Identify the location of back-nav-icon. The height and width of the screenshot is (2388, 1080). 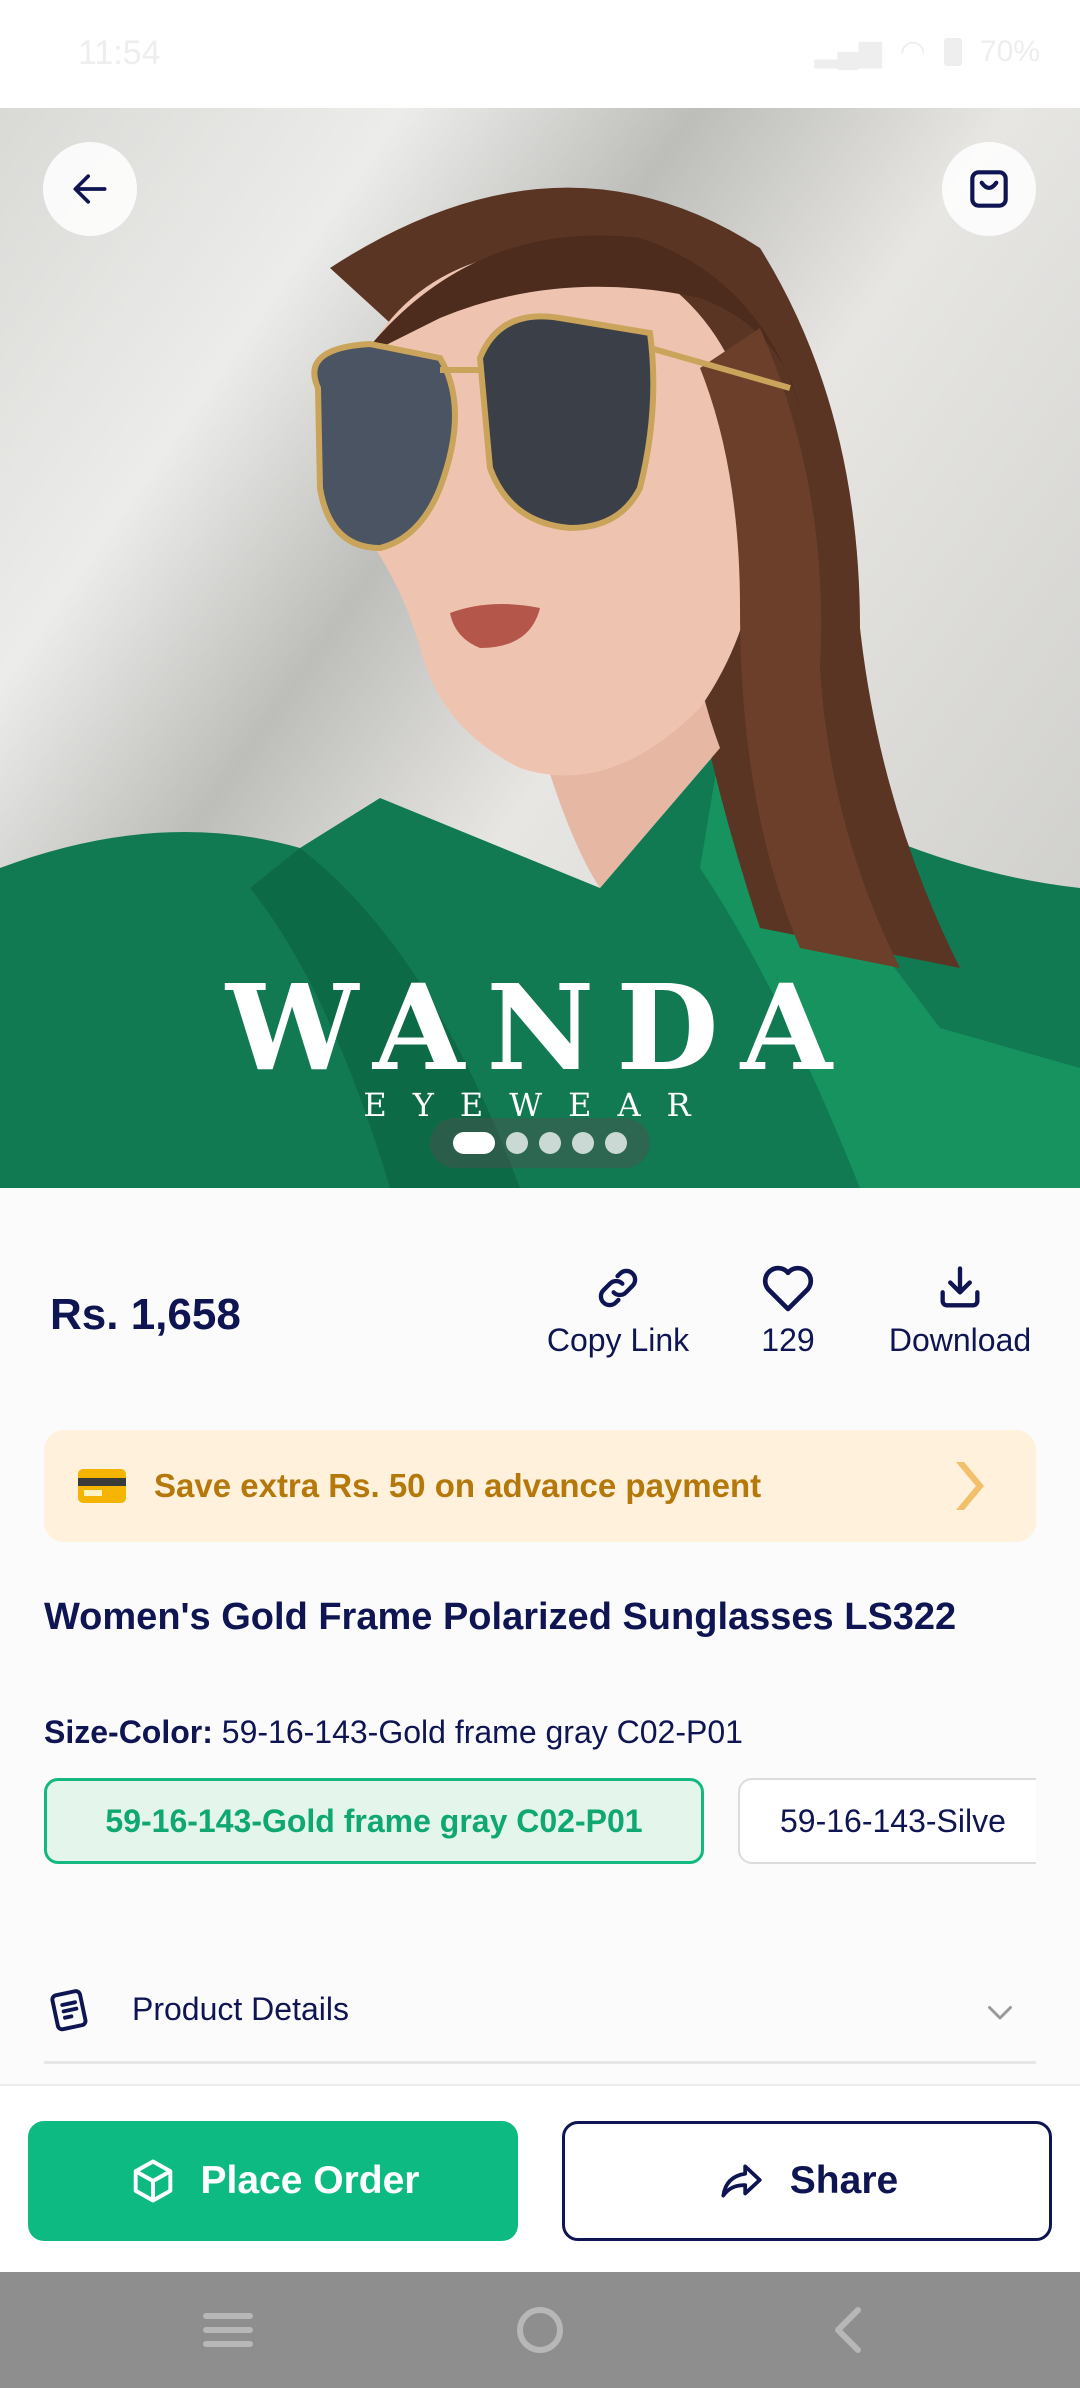
(850, 2330).